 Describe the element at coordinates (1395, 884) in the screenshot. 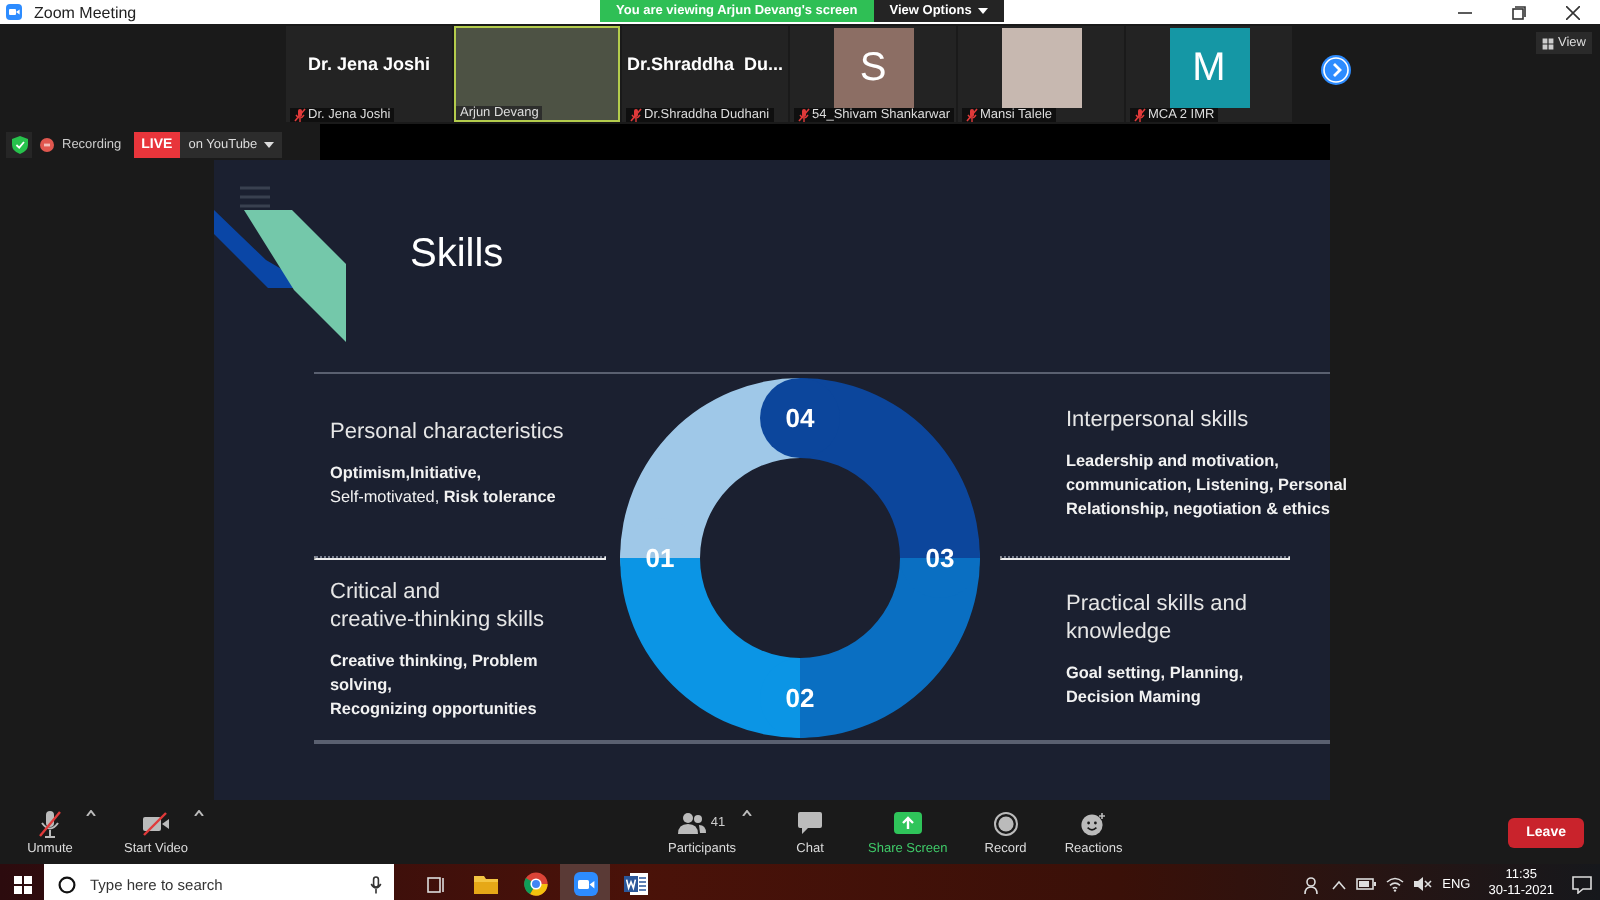

I see `wifi-icon` at that location.